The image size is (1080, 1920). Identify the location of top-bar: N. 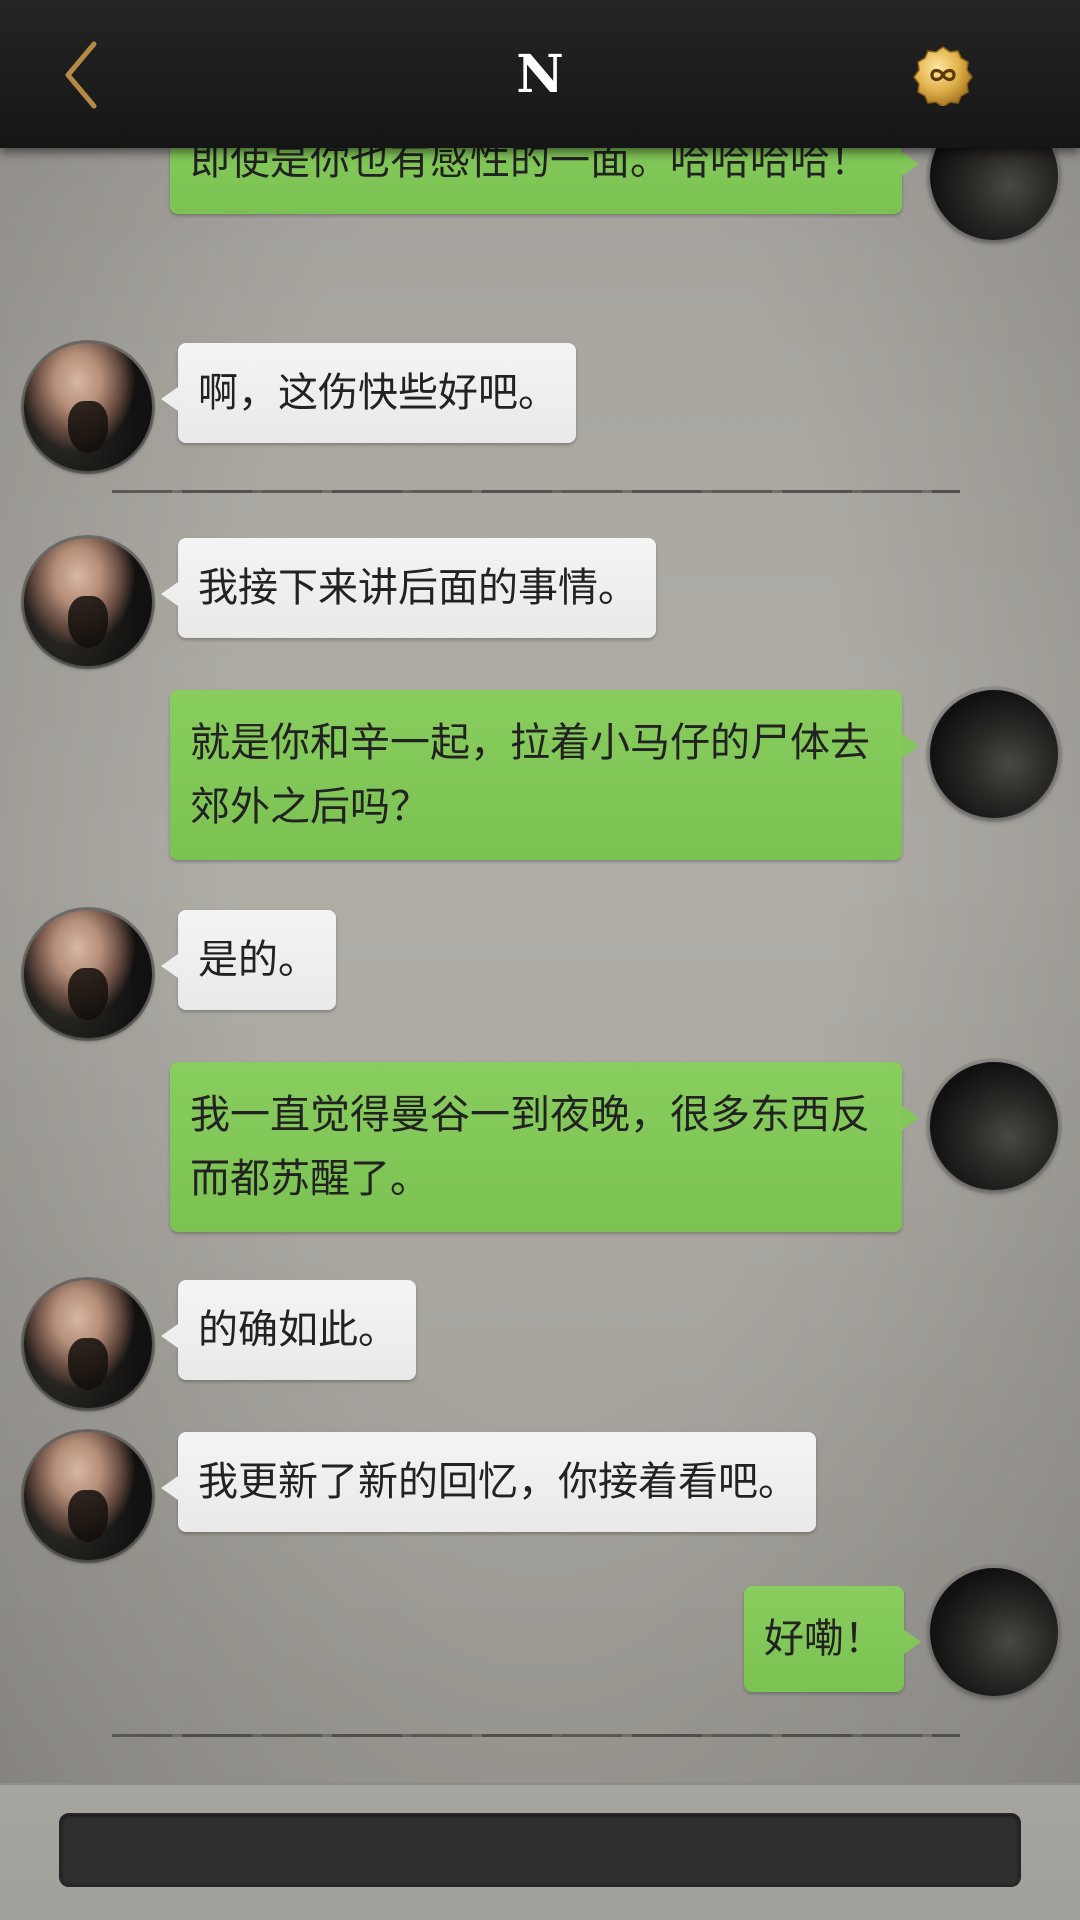
(540, 74).